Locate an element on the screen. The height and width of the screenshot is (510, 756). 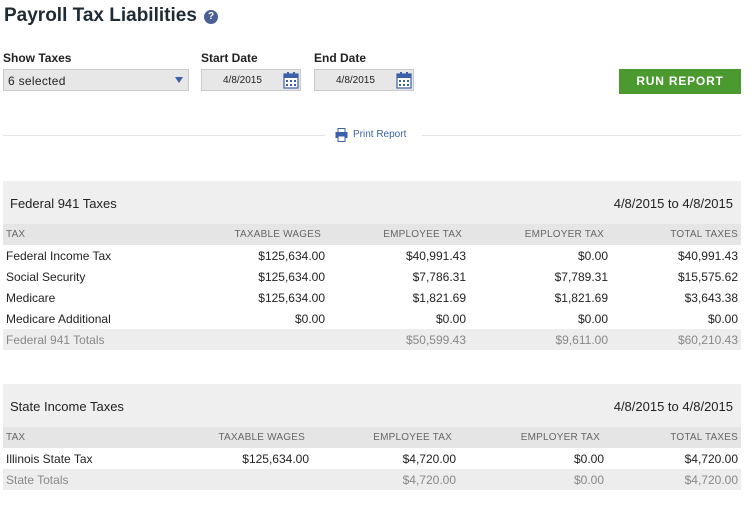
show-taxes-label: Show Taxes is located at coordinates (37, 58).